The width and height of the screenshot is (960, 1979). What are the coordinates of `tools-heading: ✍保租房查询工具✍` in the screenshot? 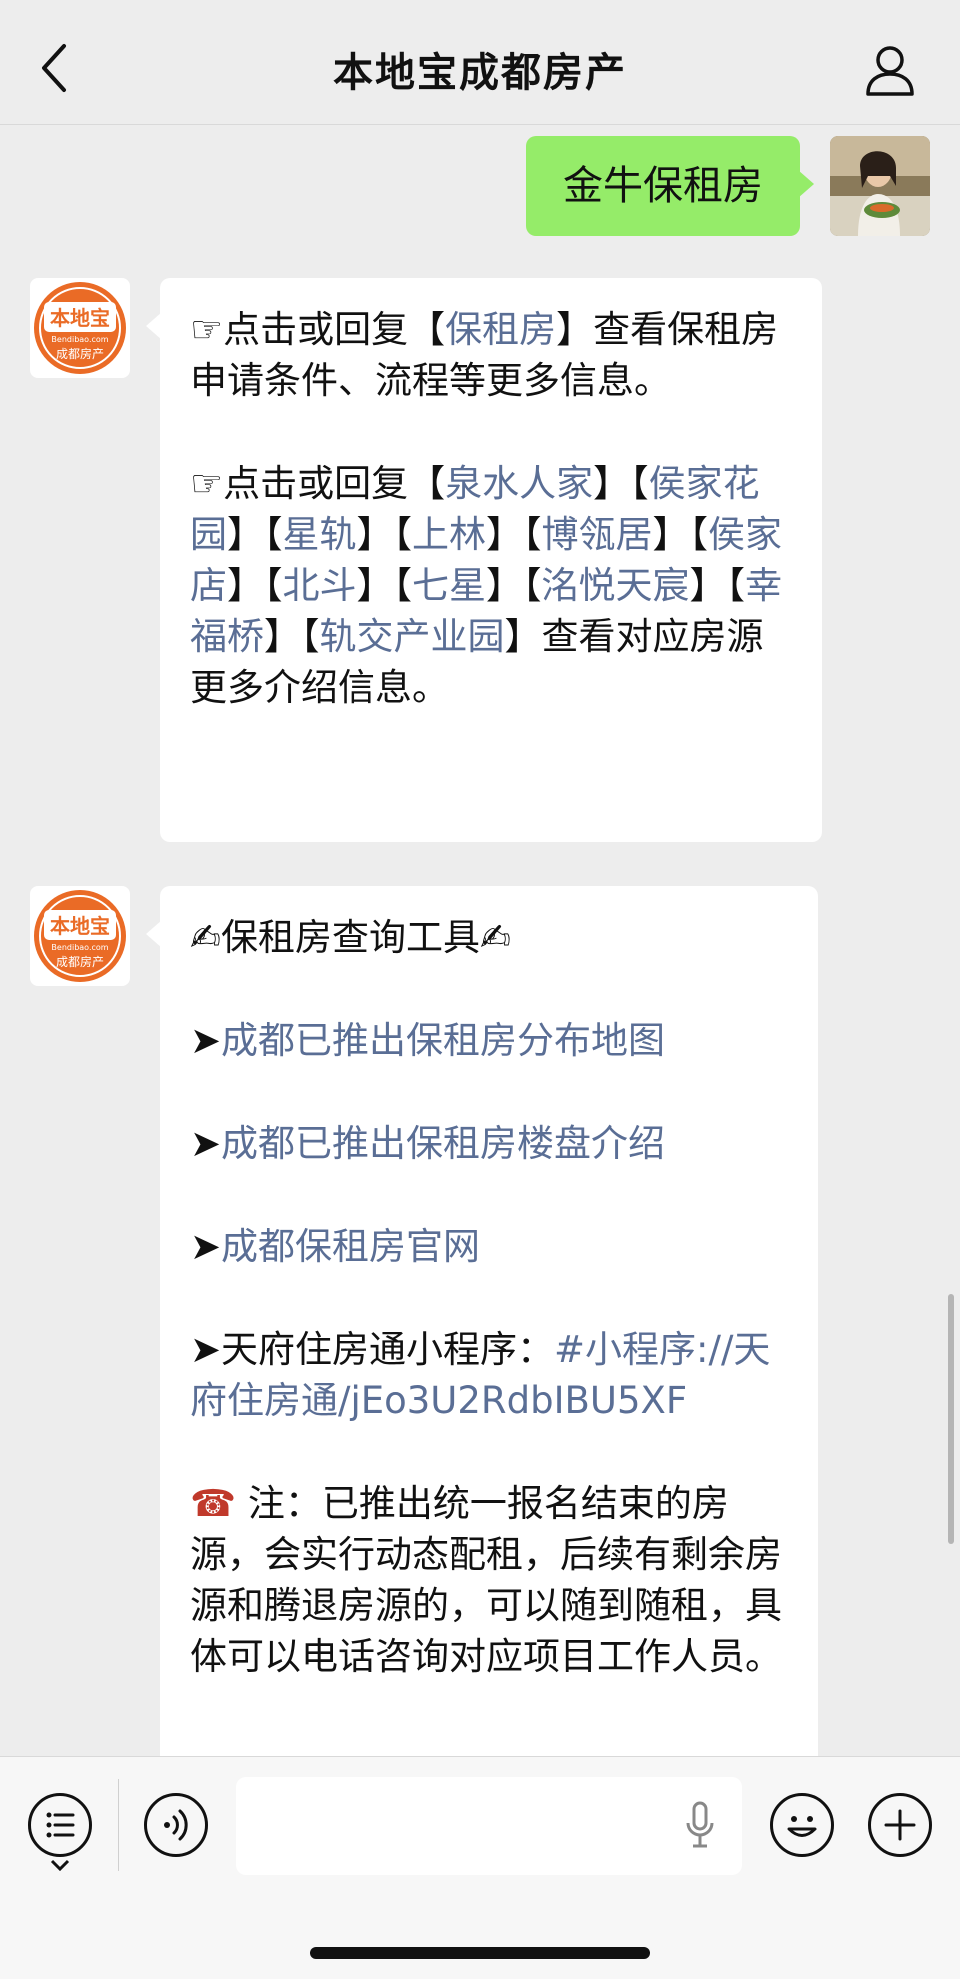 It's located at (351, 937).